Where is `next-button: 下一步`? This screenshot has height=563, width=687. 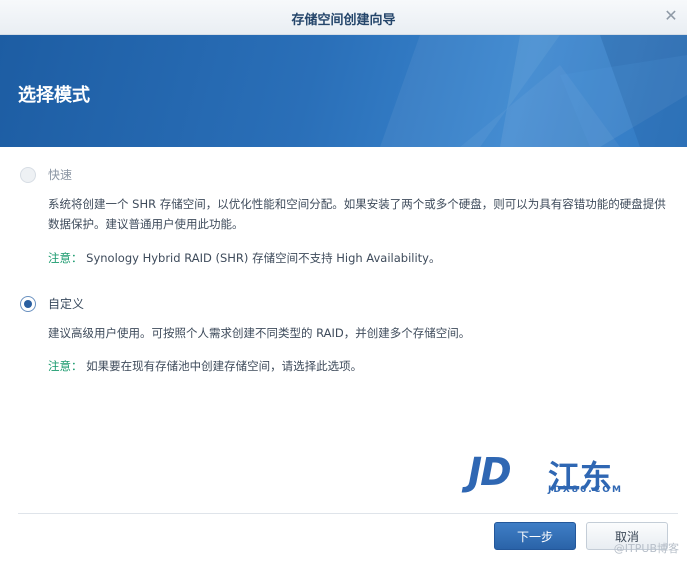 next-button: 下一步 is located at coordinates (535, 536).